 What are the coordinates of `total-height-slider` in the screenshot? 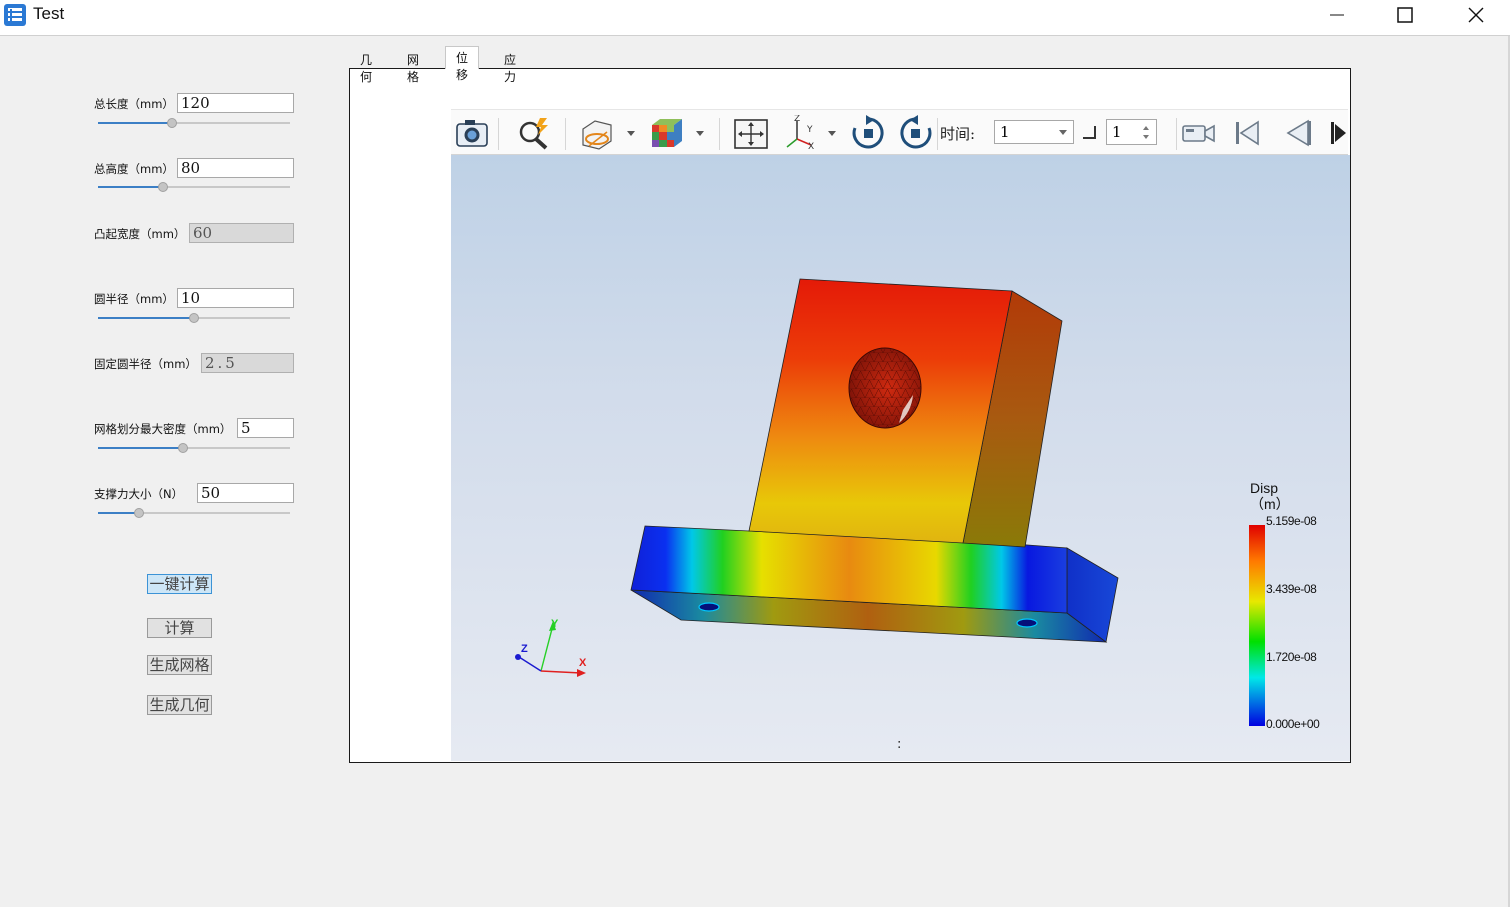 It's located at (194, 187).